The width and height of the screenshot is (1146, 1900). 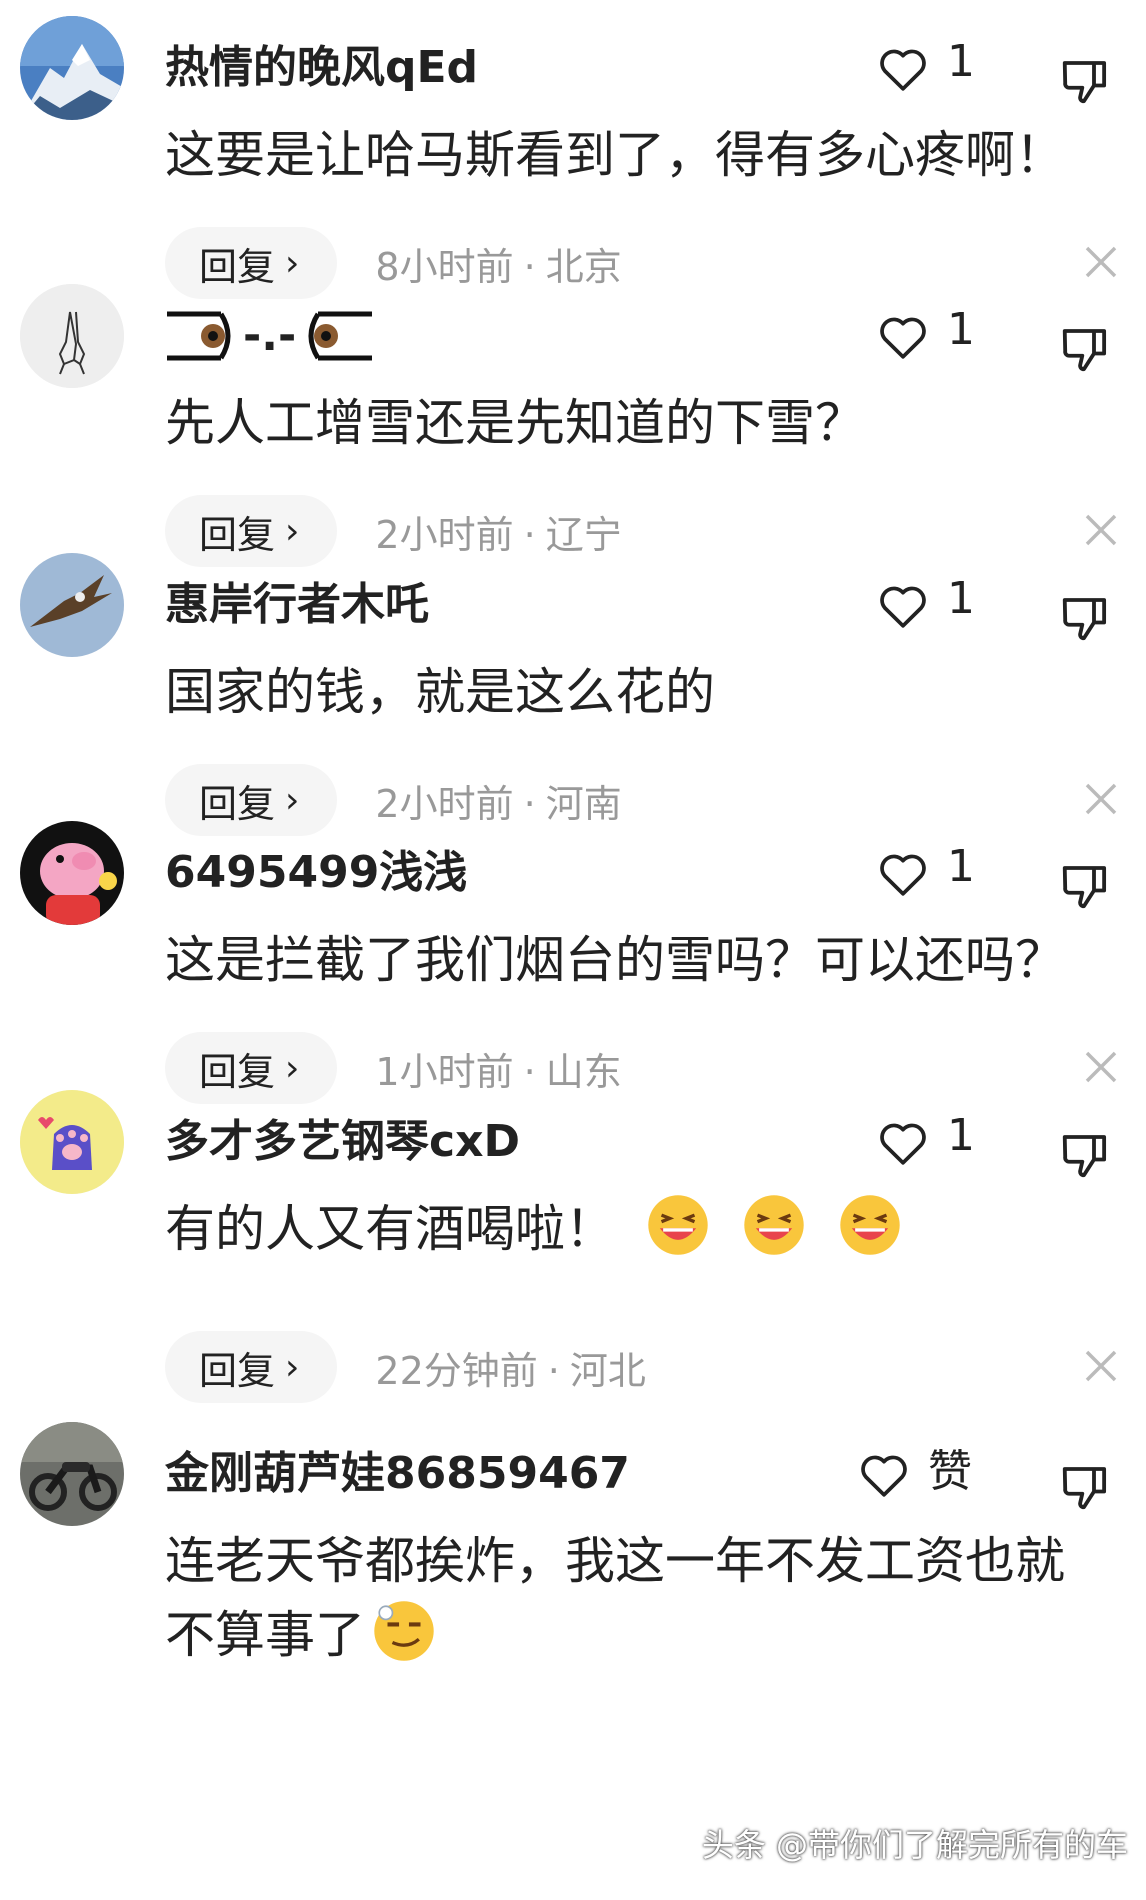 I want to click on like-button: 赞, so click(x=914, y=1475).